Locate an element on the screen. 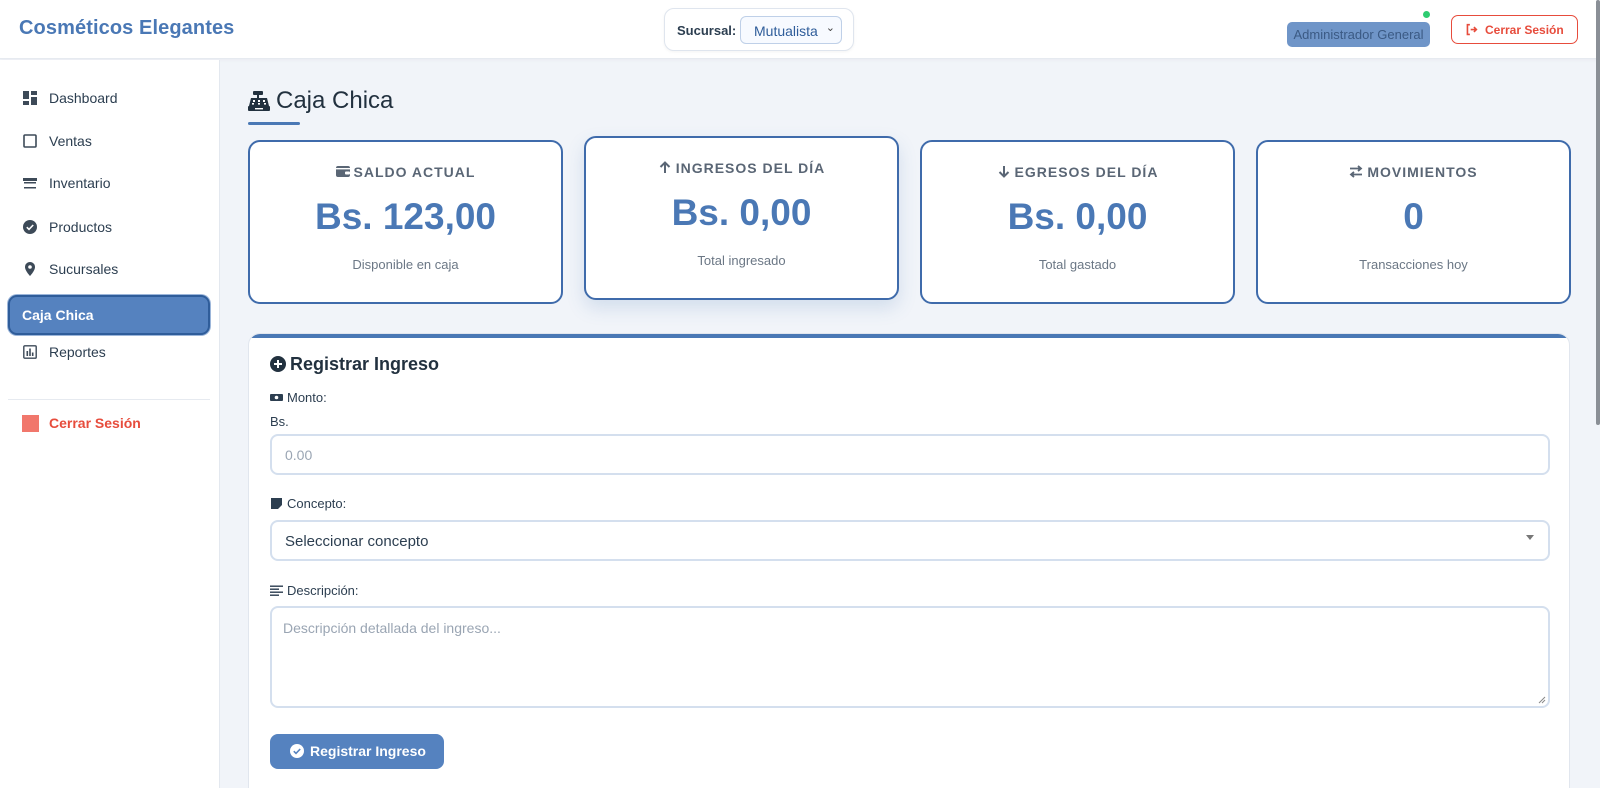 The width and height of the screenshot is (1600, 788). caret-down-icon is located at coordinates (1530, 537).